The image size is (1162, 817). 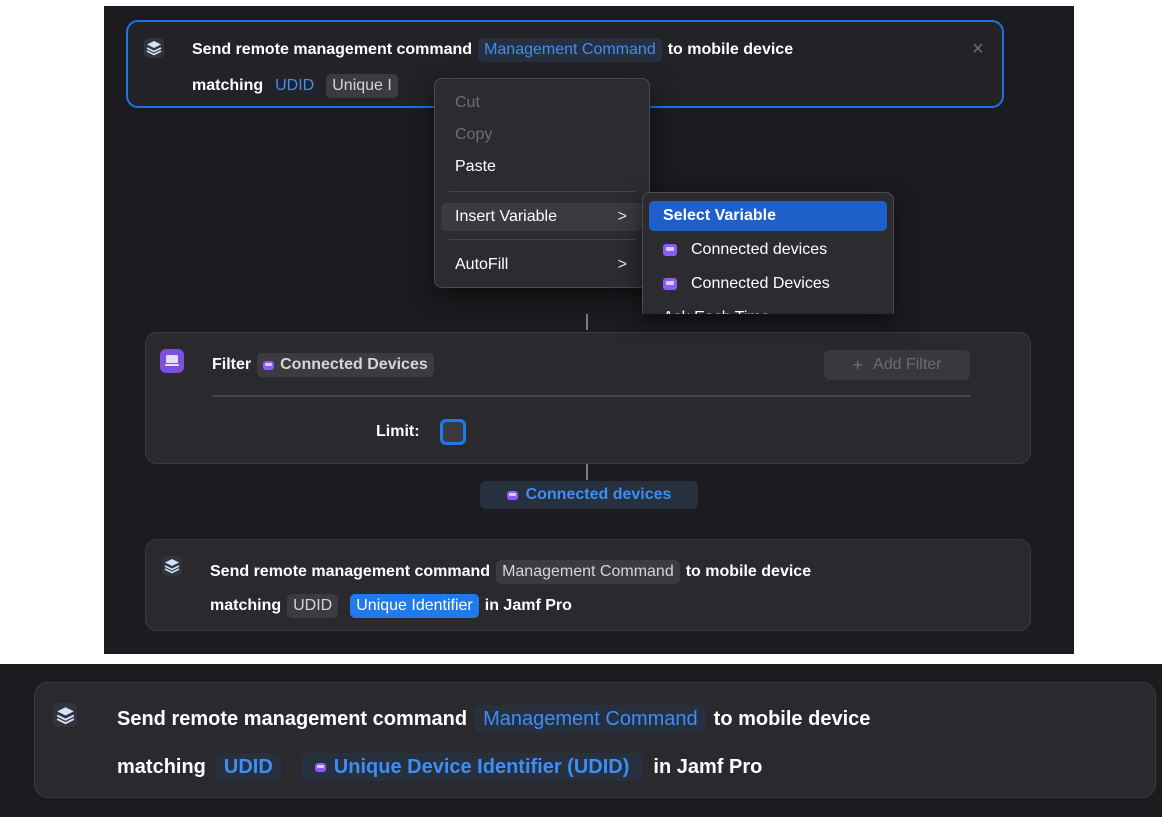 What do you see at coordinates (542, 103) in the screenshot?
I see `menu-item-cut: Cut` at bounding box center [542, 103].